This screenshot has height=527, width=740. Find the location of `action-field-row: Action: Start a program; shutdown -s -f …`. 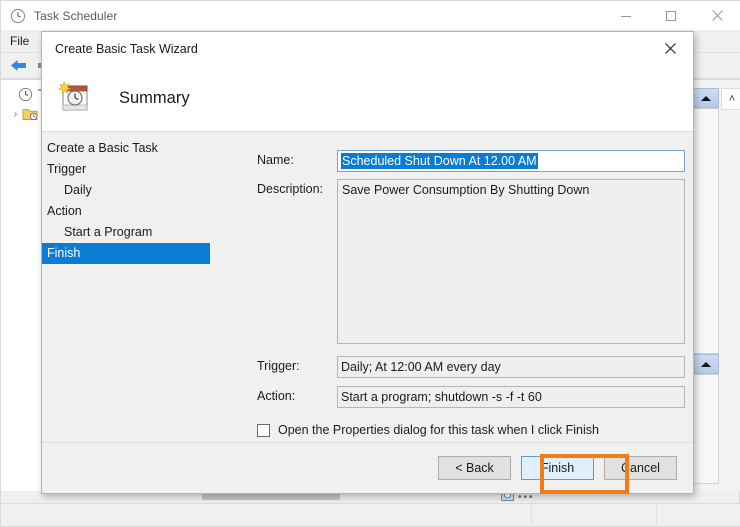

action-field-row: Action: Start a program; shutdown -s -f … is located at coordinates (471, 397).